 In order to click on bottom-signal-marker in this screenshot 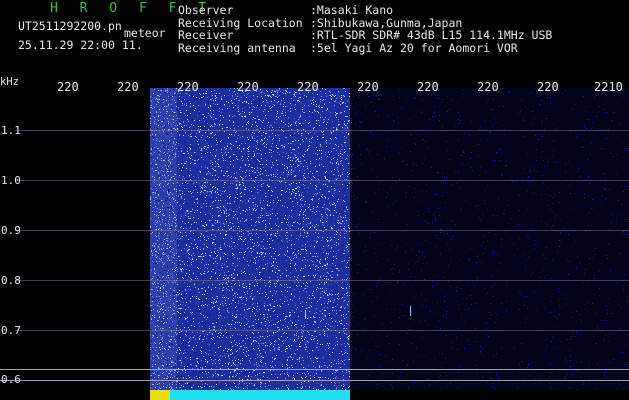, I will do `click(160, 395)`.